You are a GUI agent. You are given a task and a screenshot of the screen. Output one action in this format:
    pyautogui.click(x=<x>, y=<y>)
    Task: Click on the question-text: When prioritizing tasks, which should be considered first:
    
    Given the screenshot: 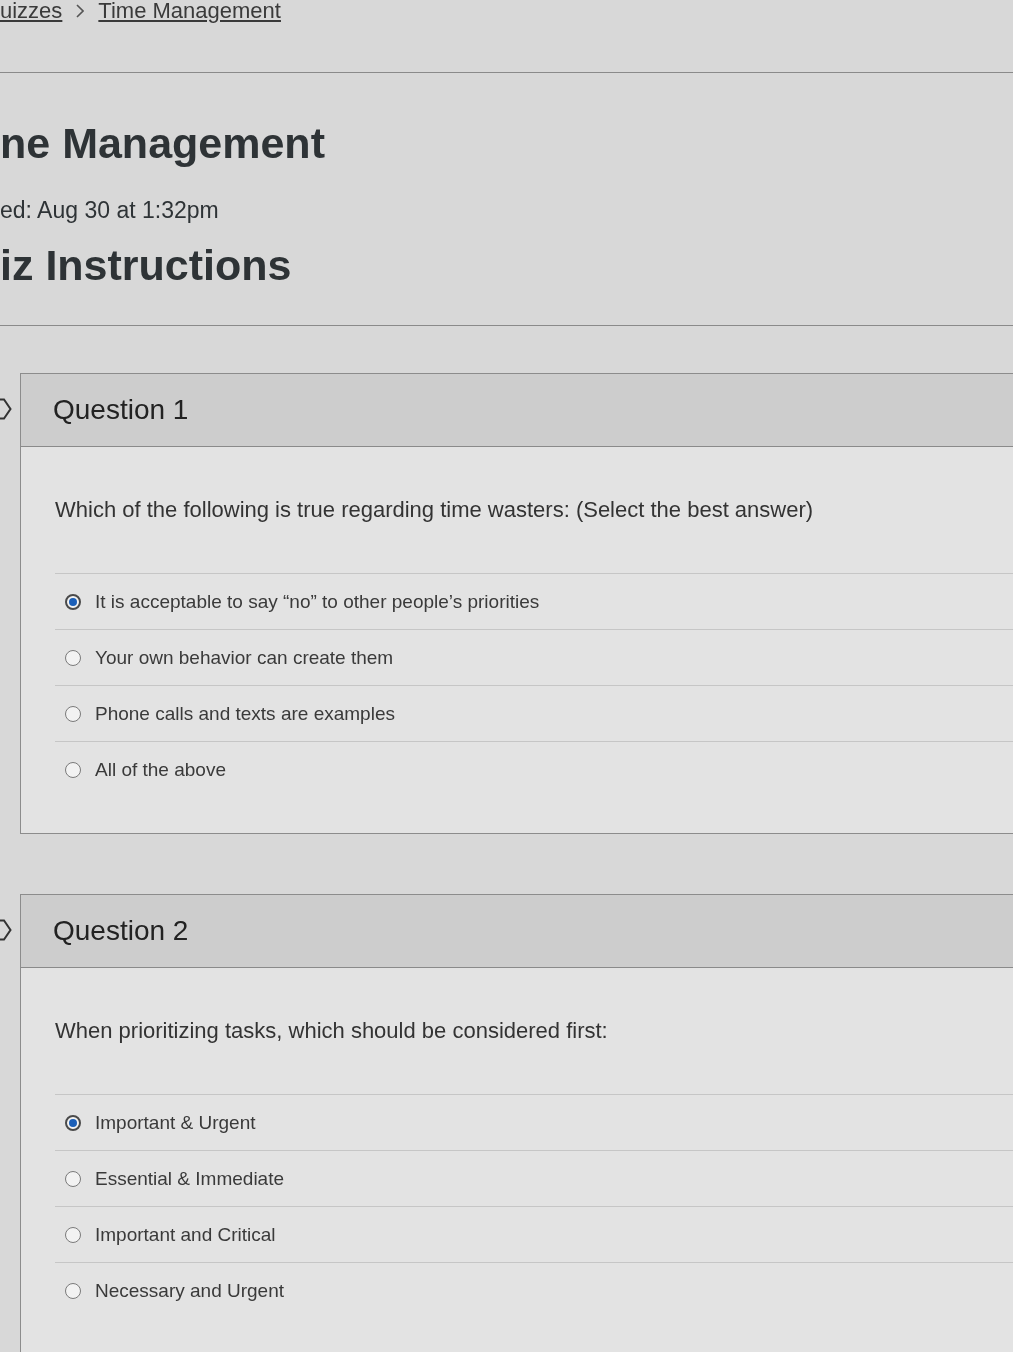 What is the action you would take?
    pyautogui.click(x=332, y=1031)
    